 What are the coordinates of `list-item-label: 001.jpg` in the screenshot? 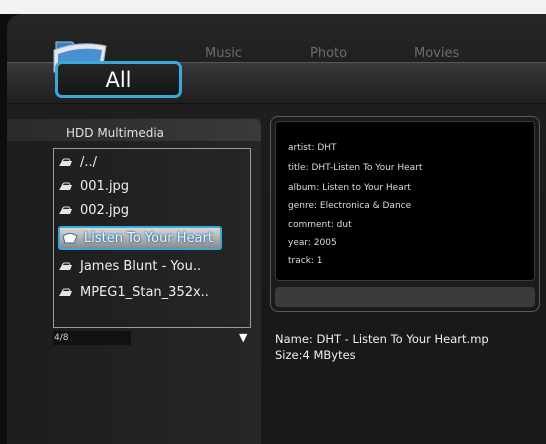 It's located at (105, 186).